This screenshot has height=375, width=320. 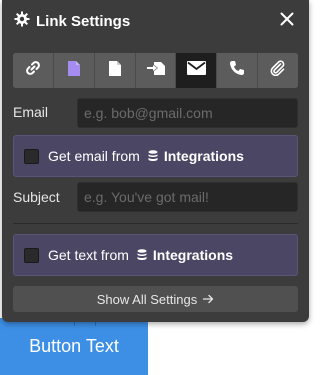 I want to click on link-type-page-button, so click(x=74, y=70).